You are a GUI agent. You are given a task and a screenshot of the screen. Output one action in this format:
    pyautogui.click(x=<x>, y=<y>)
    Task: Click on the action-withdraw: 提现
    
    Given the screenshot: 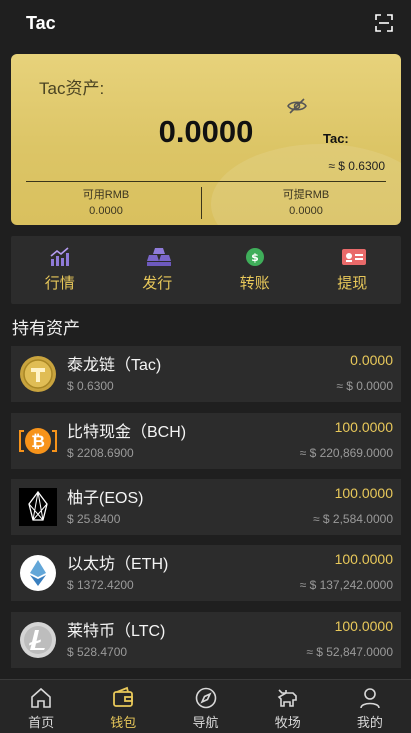 What is the action you would take?
    pyautogui.click(x=353, y=270)
    